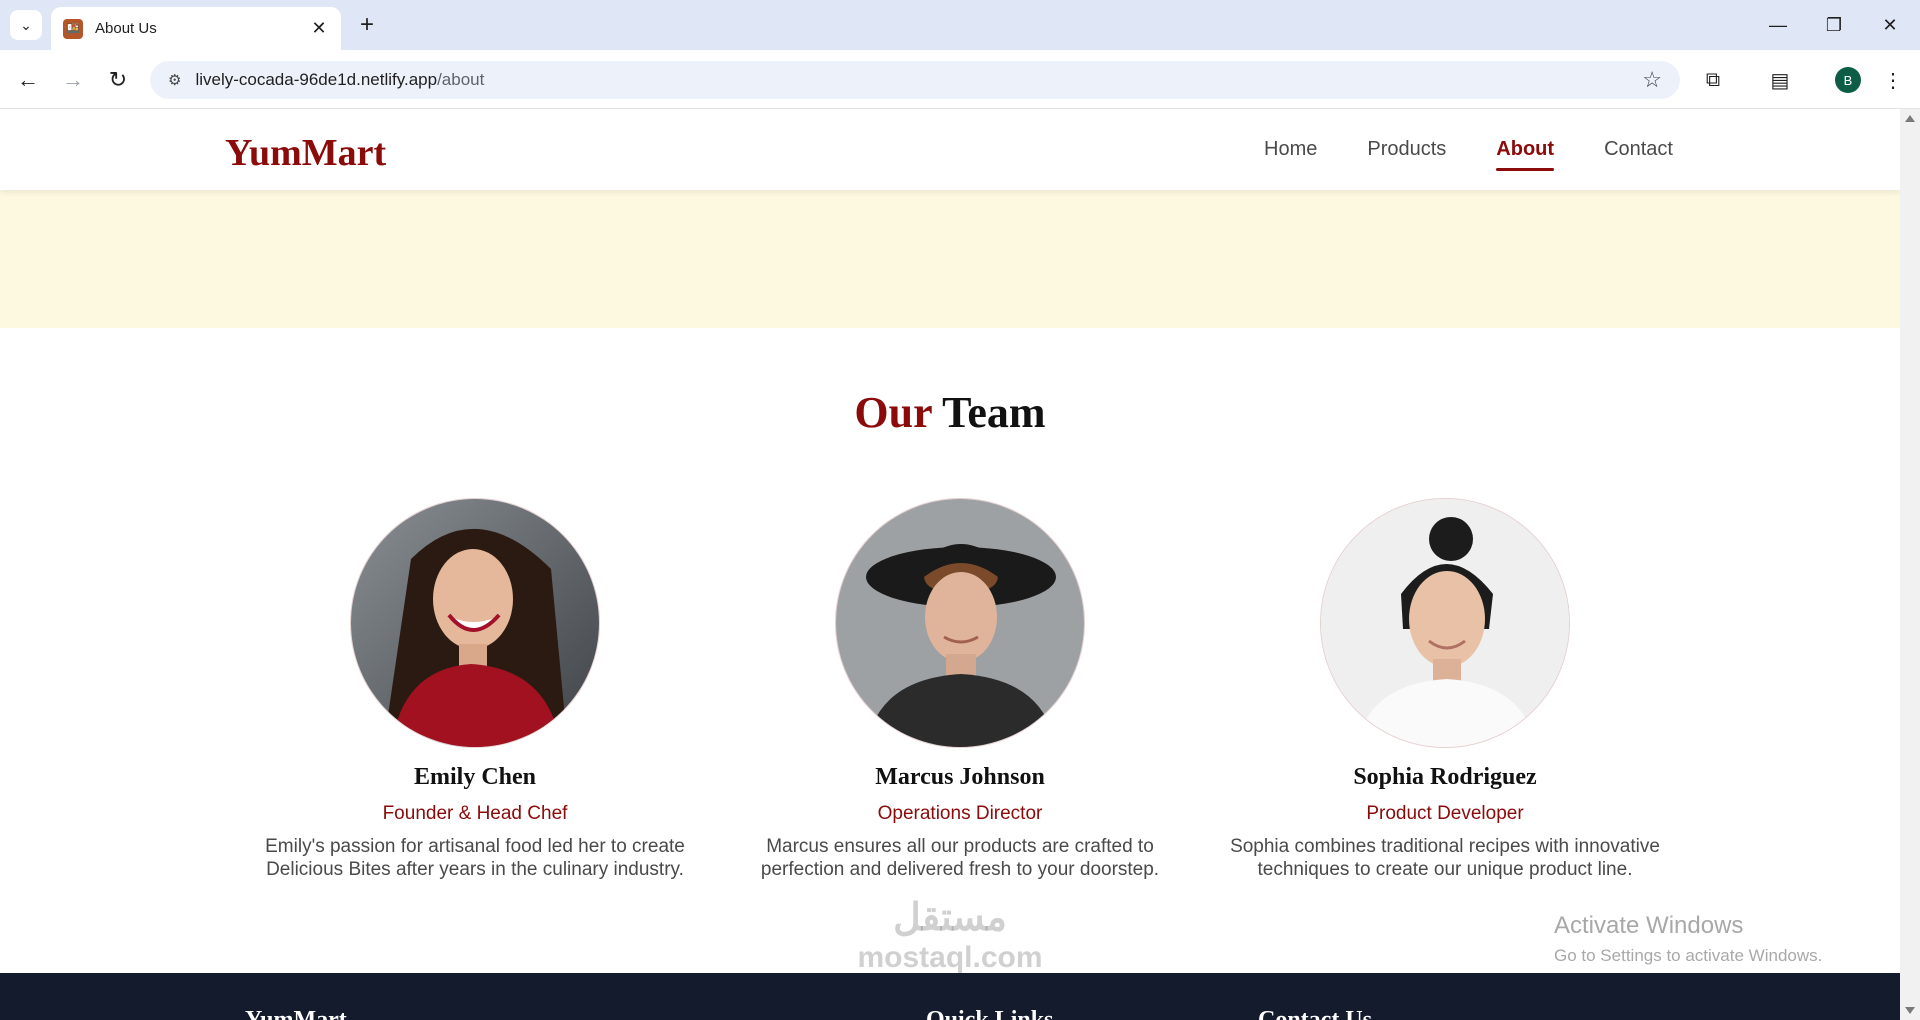 The image size is (1920, 1020). What do you see at coordinates (1910, 564) in the screenshot?
I see `page-scrollbar` at bounding box center [1910, 564].